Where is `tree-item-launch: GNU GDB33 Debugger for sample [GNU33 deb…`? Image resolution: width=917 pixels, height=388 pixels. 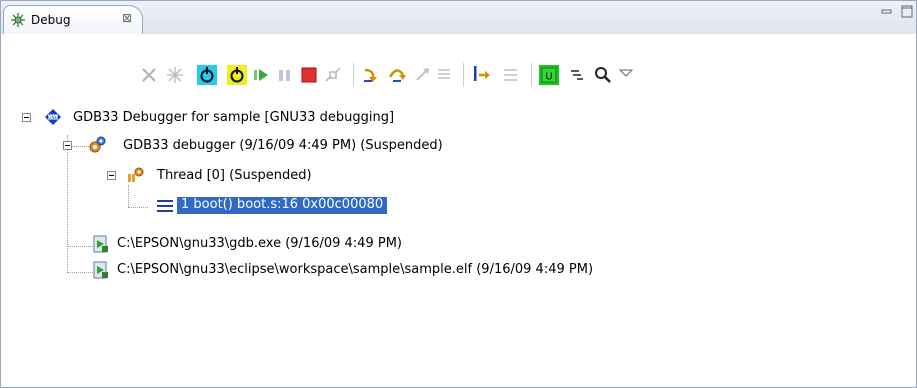 tree-item-launch: GNU GDB33 Debugger for sample [GNU33 deb… is located at coordinates (277, 118).